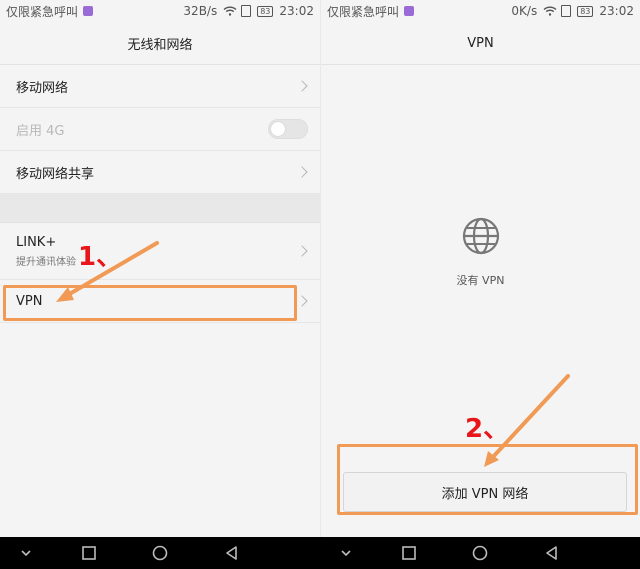 The width and height of the screenshot is (640, 569). What do you see at coordinates (150, 303) in the screenshot?
I see `vpn-highlight-box` at bounding box center [150, 303].